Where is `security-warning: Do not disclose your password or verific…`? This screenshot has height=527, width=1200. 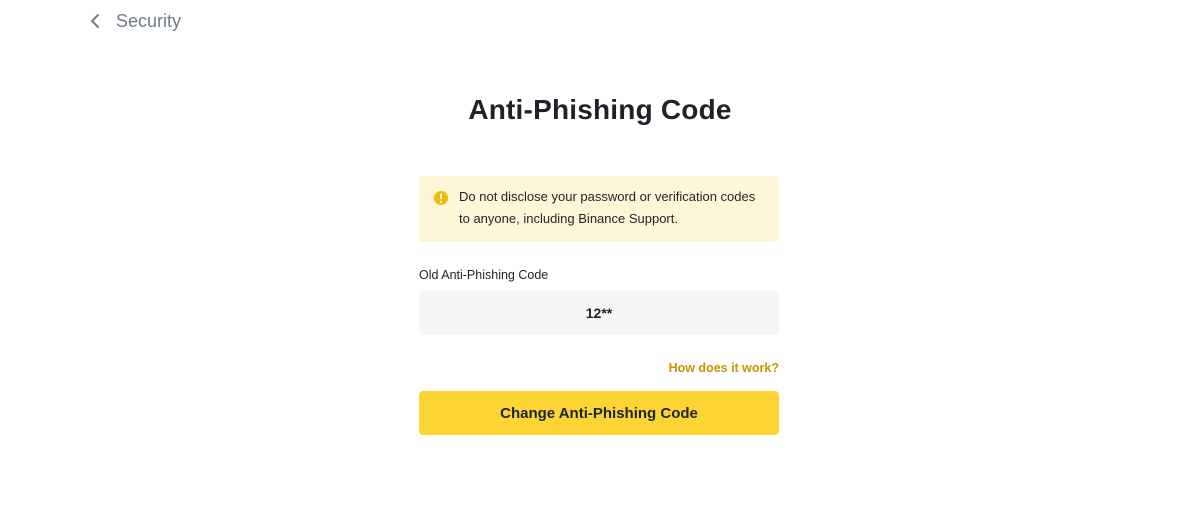
security-warning: Do not disclose your password or verific… is located at coordinates (599, 209).